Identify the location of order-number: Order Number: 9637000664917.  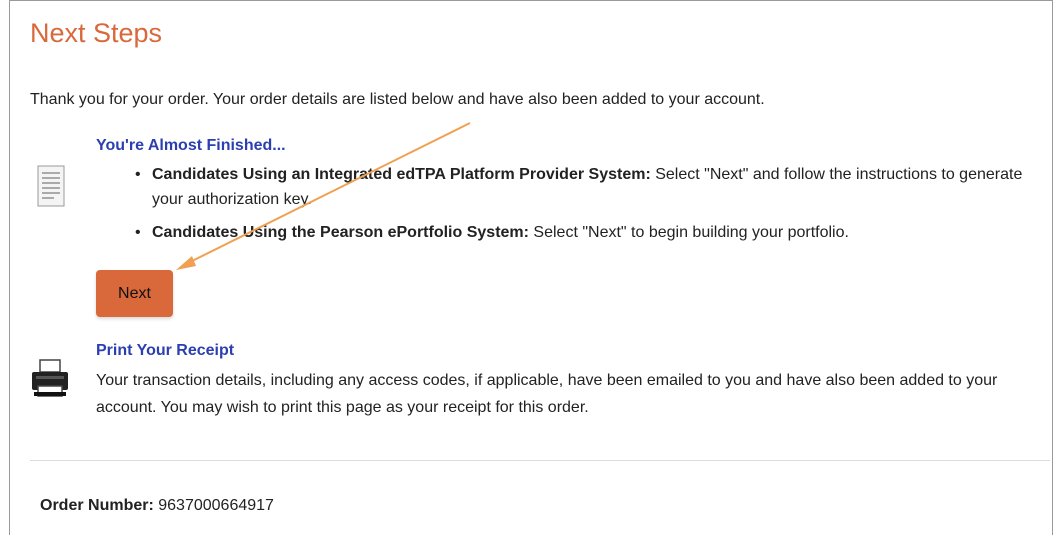
(157, 506).